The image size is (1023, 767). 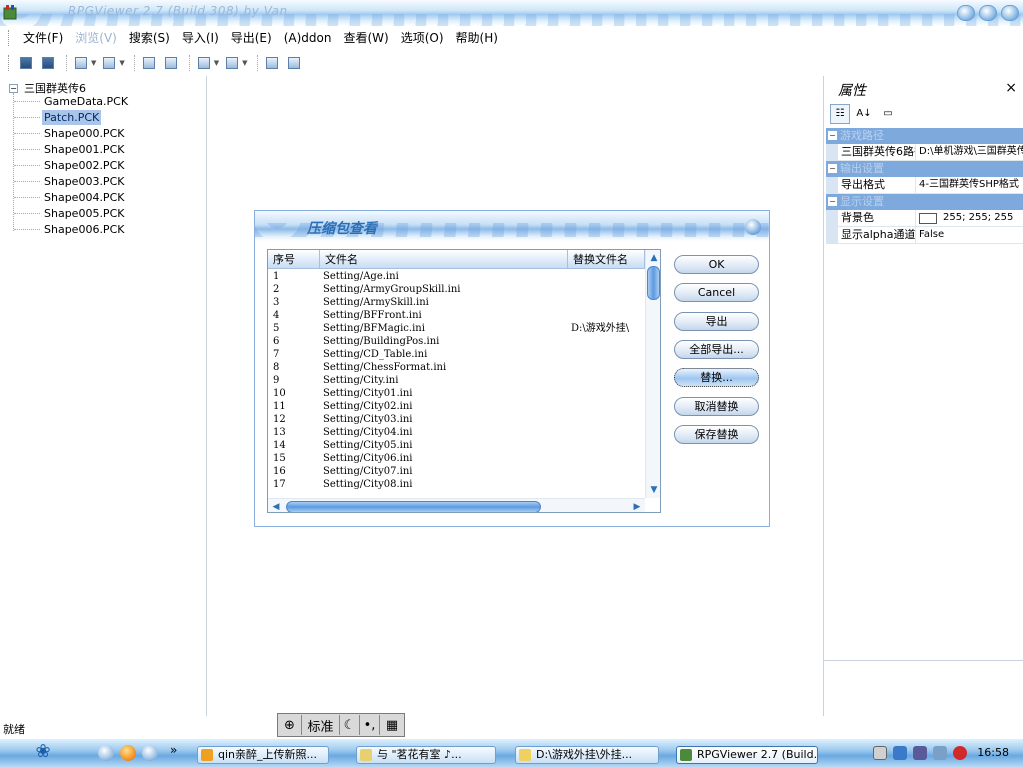 What do you see at coordinates (477, 38) in the screenshot?
I see `menu-help: 帮助(H)` at bounding box center [477, 38].